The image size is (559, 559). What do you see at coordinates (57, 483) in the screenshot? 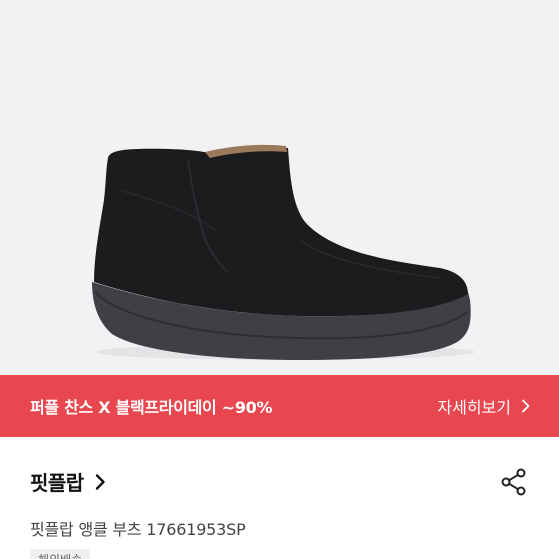
I see `brand-name: 핏플랍` at bounding box center [57, 483].